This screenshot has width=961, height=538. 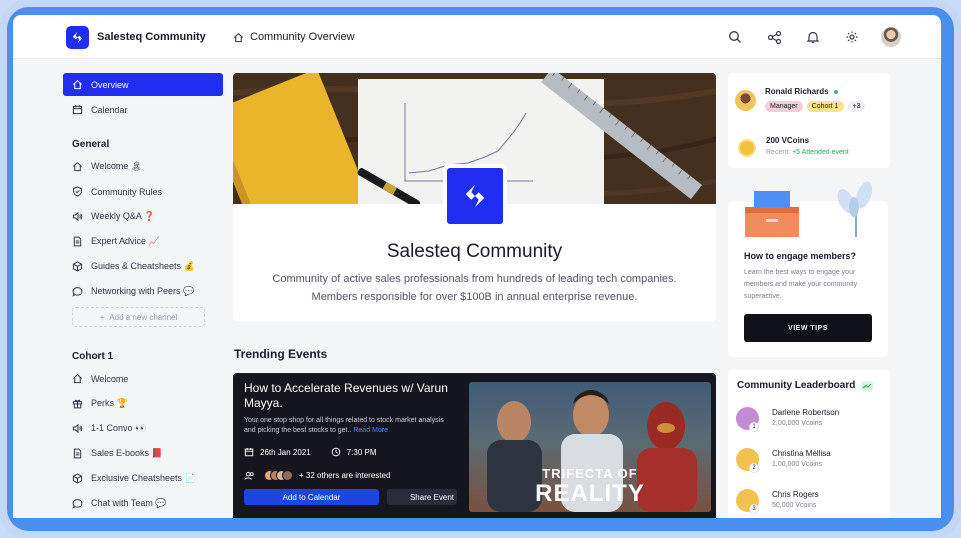 I want to click on share-button, so click(x=774, y=37).